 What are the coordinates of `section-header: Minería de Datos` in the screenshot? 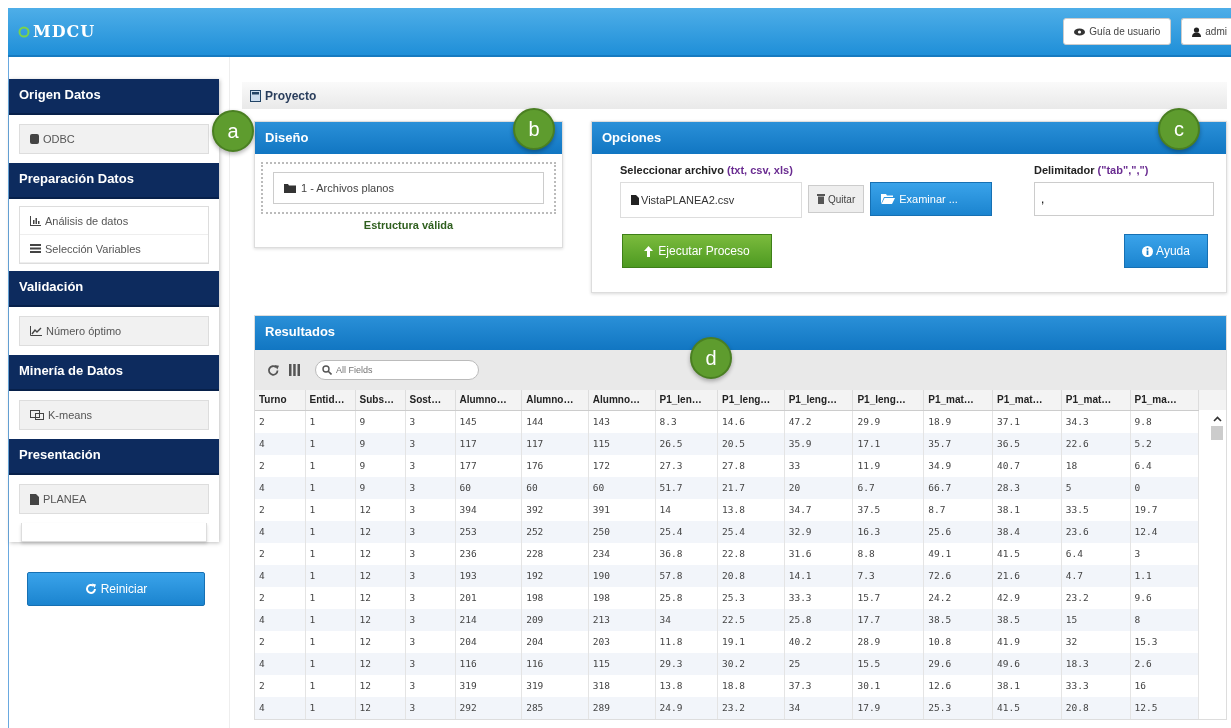 It's located at (114, 373).